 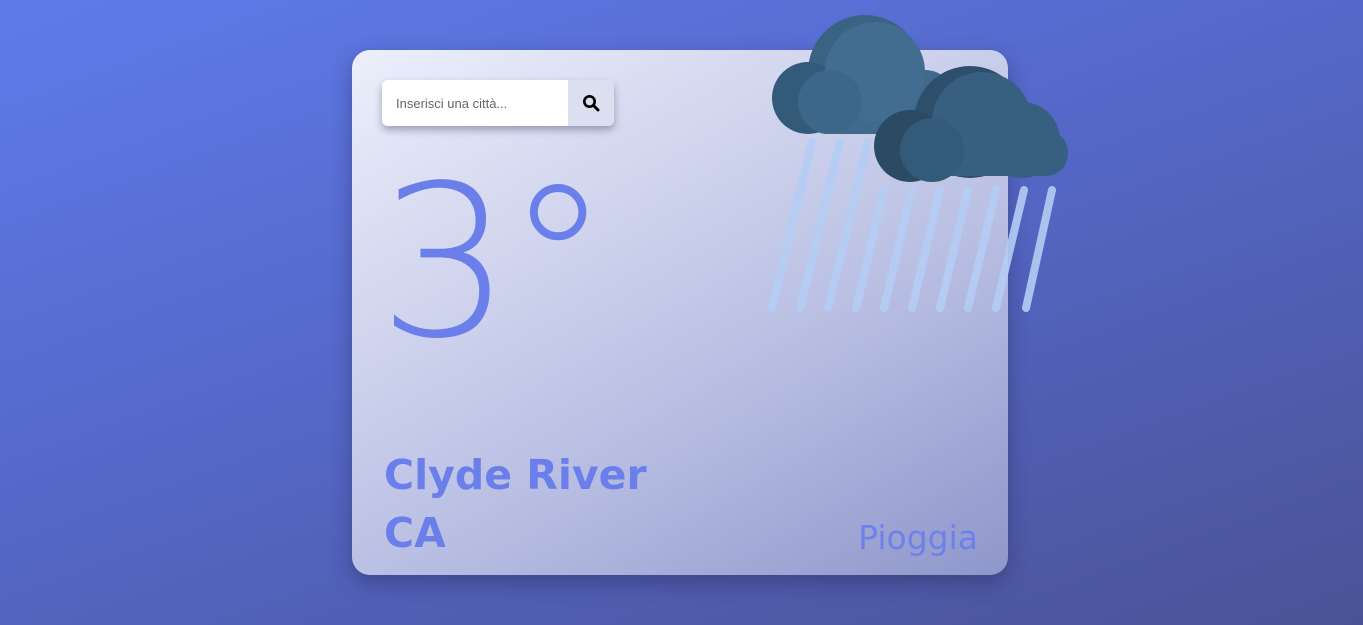 I want to click on weather-condition: Pioggia, so click(x=918, y=537).